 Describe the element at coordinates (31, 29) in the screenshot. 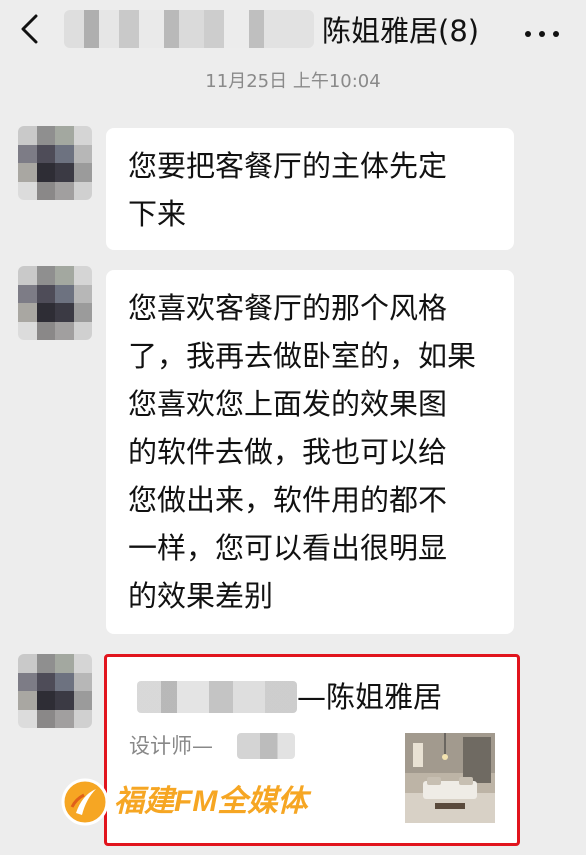

I see `chevron-left-icon` at that location.